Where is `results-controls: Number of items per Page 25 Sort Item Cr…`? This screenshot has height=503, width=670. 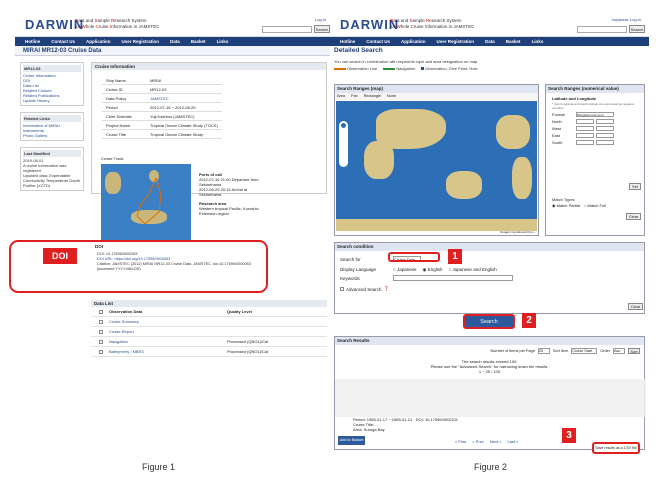 results-controls: Number of items per Page 25 Sort Item Cr… is located at coordinates (565, 351).